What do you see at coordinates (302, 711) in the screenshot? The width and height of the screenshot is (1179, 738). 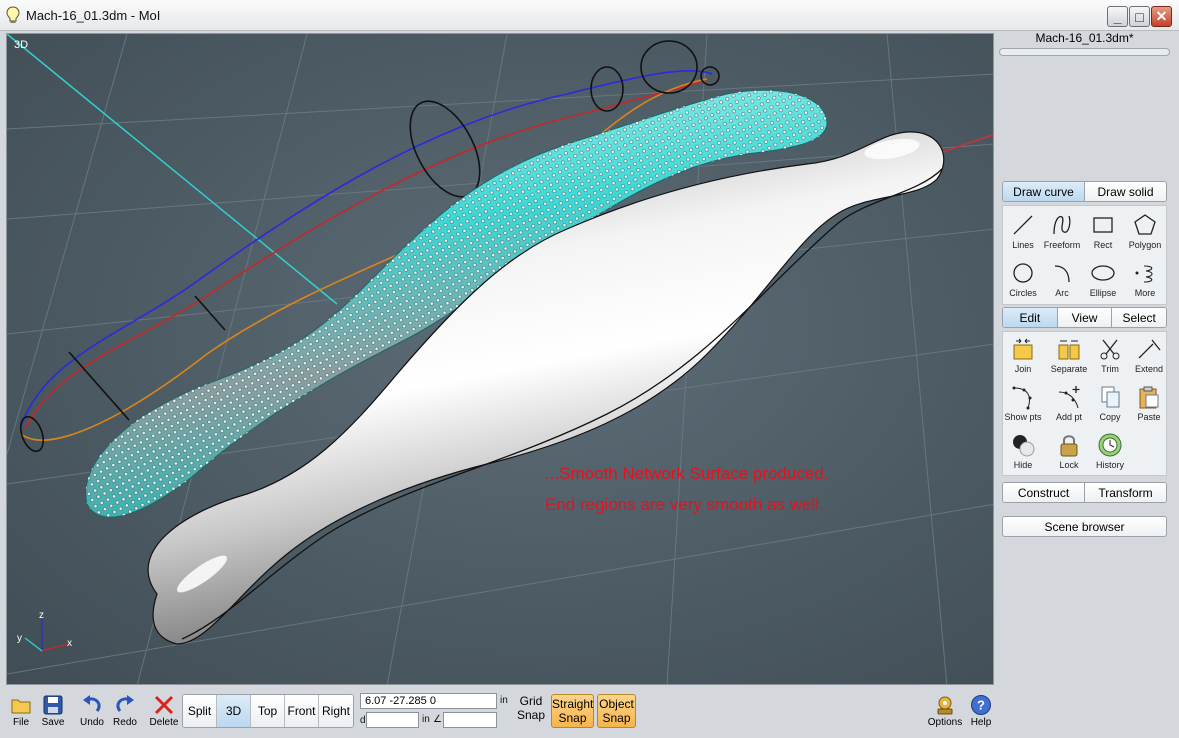 I see `view-front-button: Front` at bounding box center [302, 711].